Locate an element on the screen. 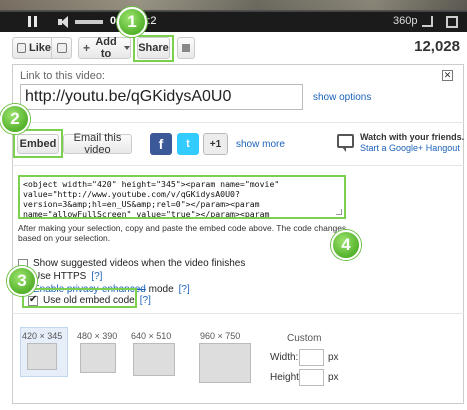 The image size is (467, 410). share-highlight is located at coordinates (153, 48).